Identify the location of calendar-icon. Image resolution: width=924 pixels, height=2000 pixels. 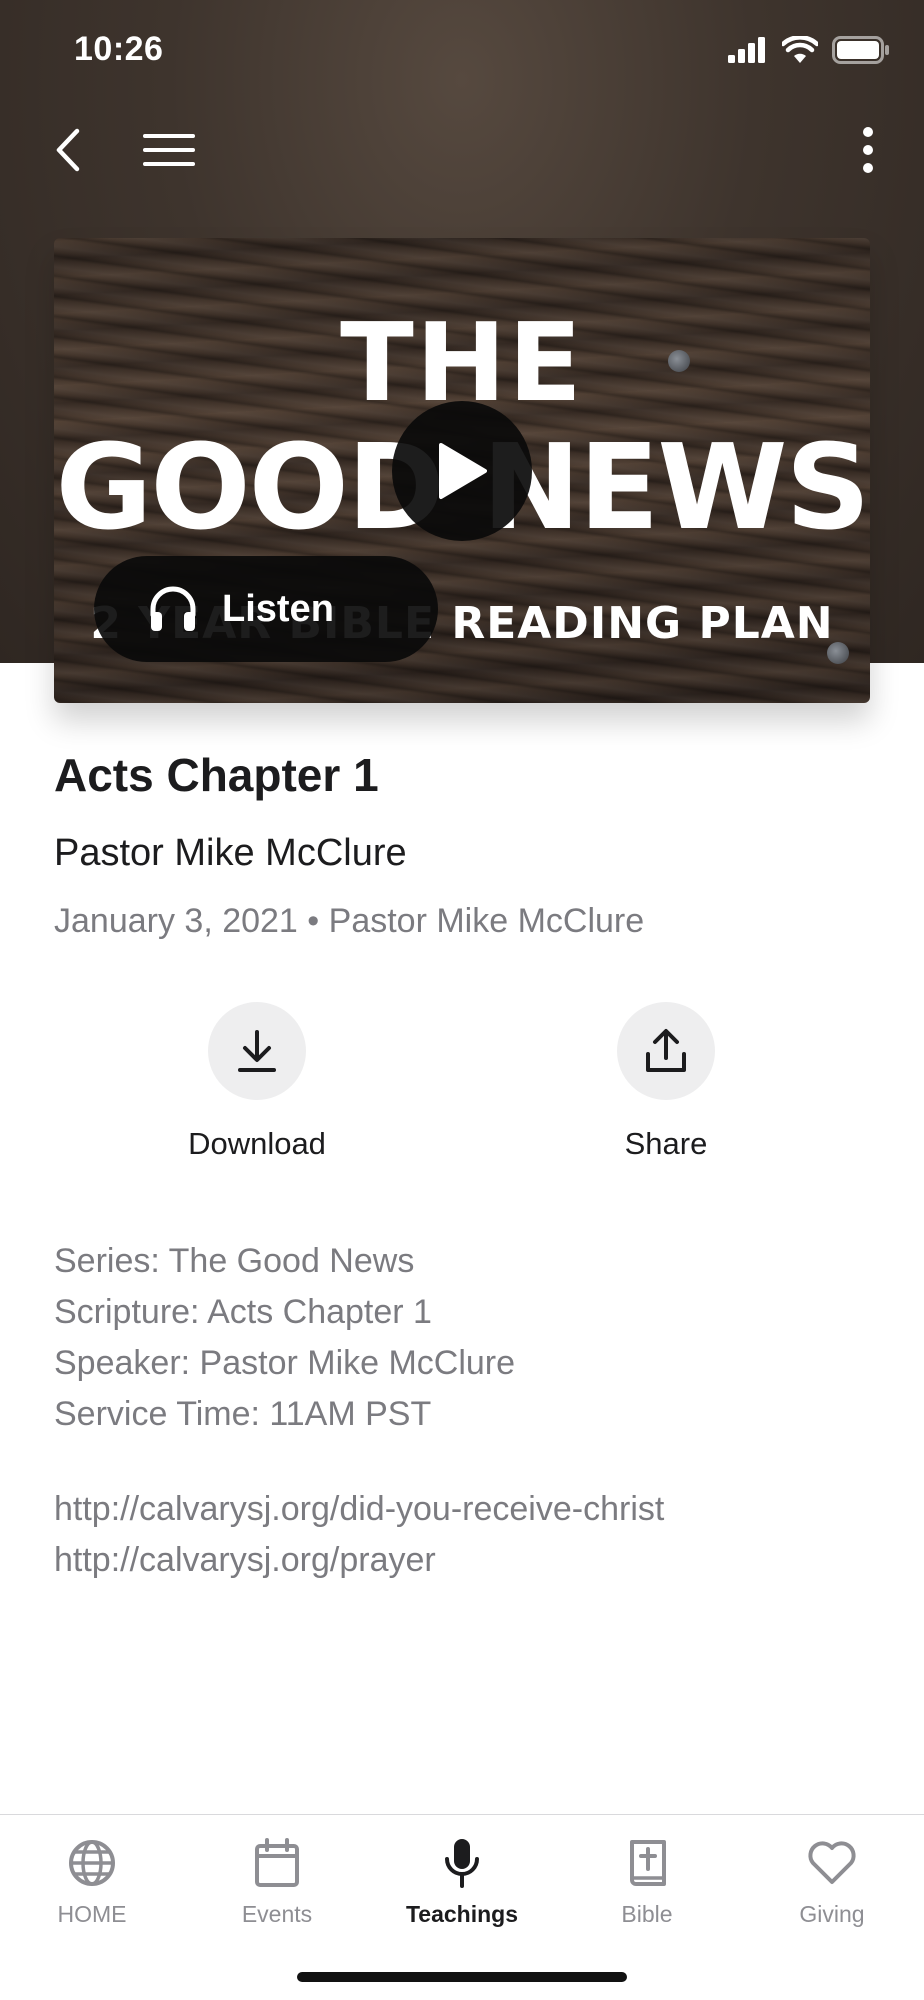
(277, 1862).